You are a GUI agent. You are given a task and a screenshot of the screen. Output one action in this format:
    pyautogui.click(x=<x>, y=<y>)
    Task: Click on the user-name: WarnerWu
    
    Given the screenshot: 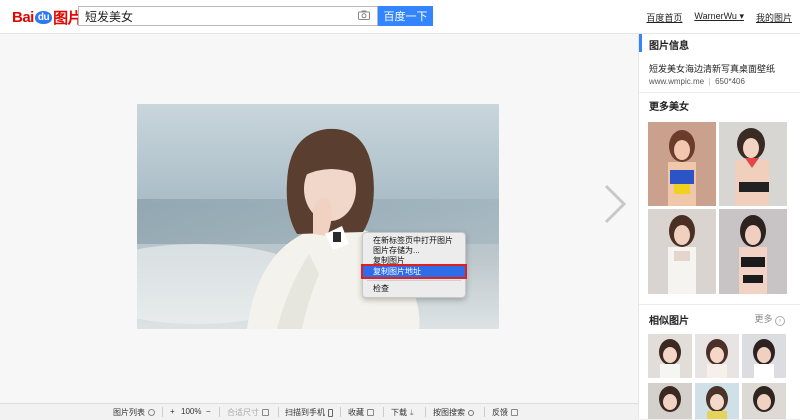 What is the action you would take?
    pyautogui.click(x=715, y=16)
    